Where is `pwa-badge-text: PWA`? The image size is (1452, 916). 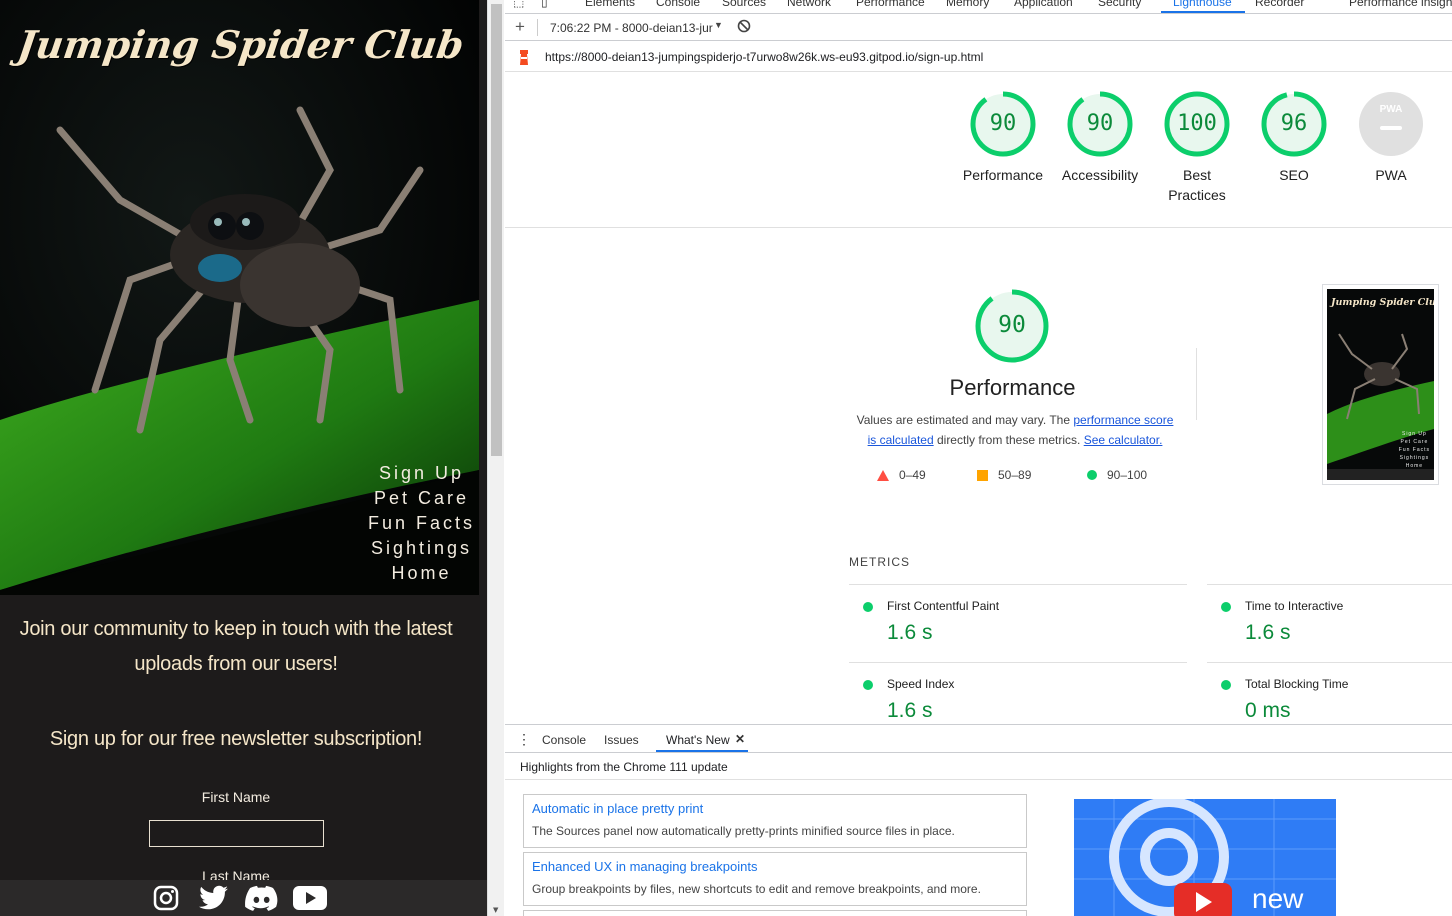 pwa-badge-text: PWA is located at coordinates (1391, 109).